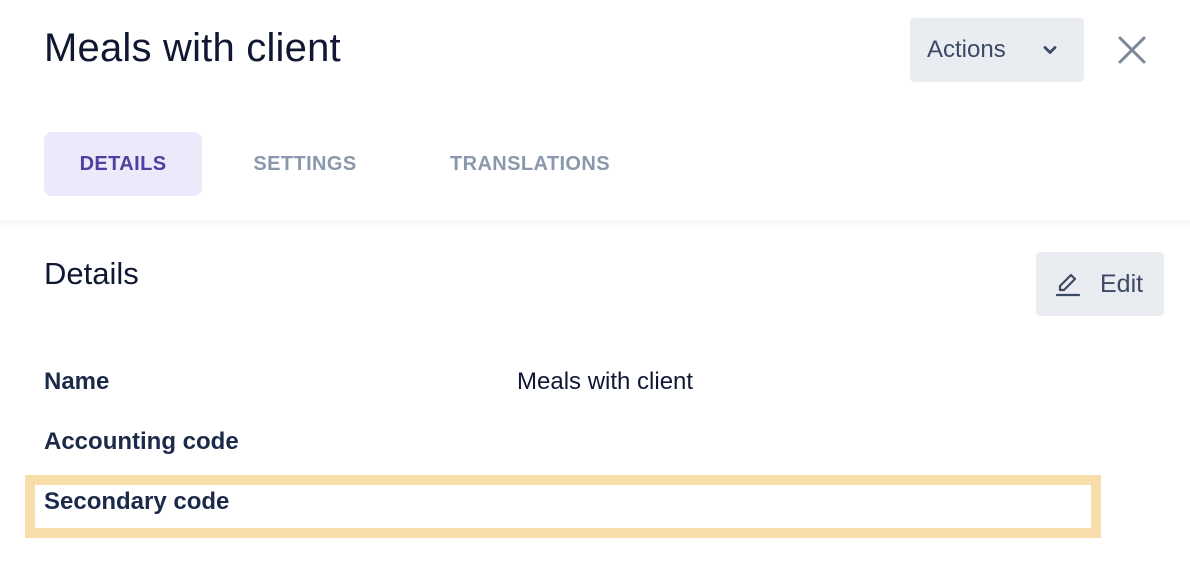 Image resolution: width=1190 pixels, height=562 pixels. What do you see at coordinates (123, 164) in the screenshot?
I see `tab-details: DETAILS` at bounding box center [123, 164].